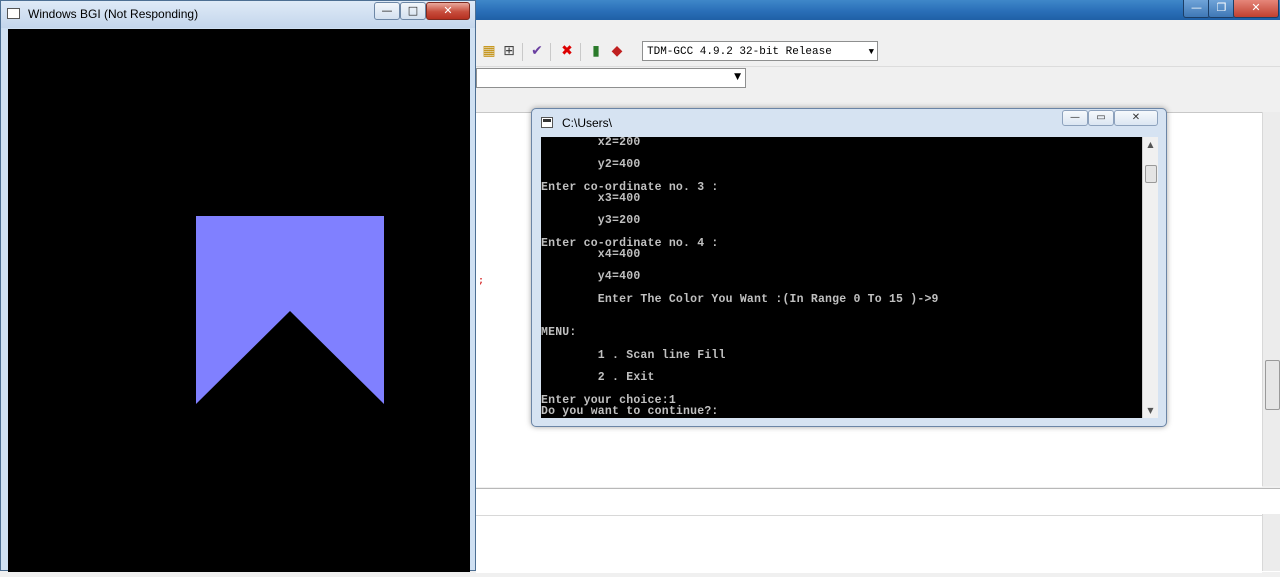 This screenshot has width=1280, height=577. What do you see at coordinates (1136, 118) in the screenshot?
I see `console-close-button: ✕` at bounding box center [1136, 118].